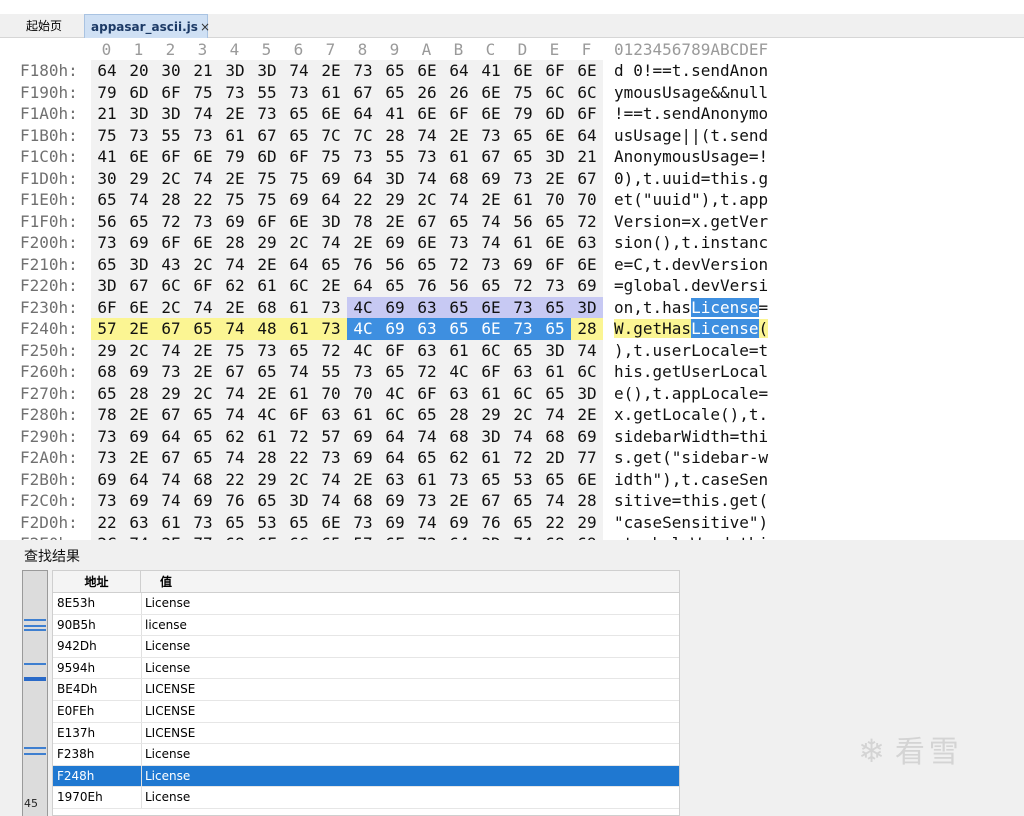 This screenshot has height=816, width=1024. What do you see at coordinates (363, 265) in the screenshot?
I see `hex-byte: 76` at bounding box center [363, 265].